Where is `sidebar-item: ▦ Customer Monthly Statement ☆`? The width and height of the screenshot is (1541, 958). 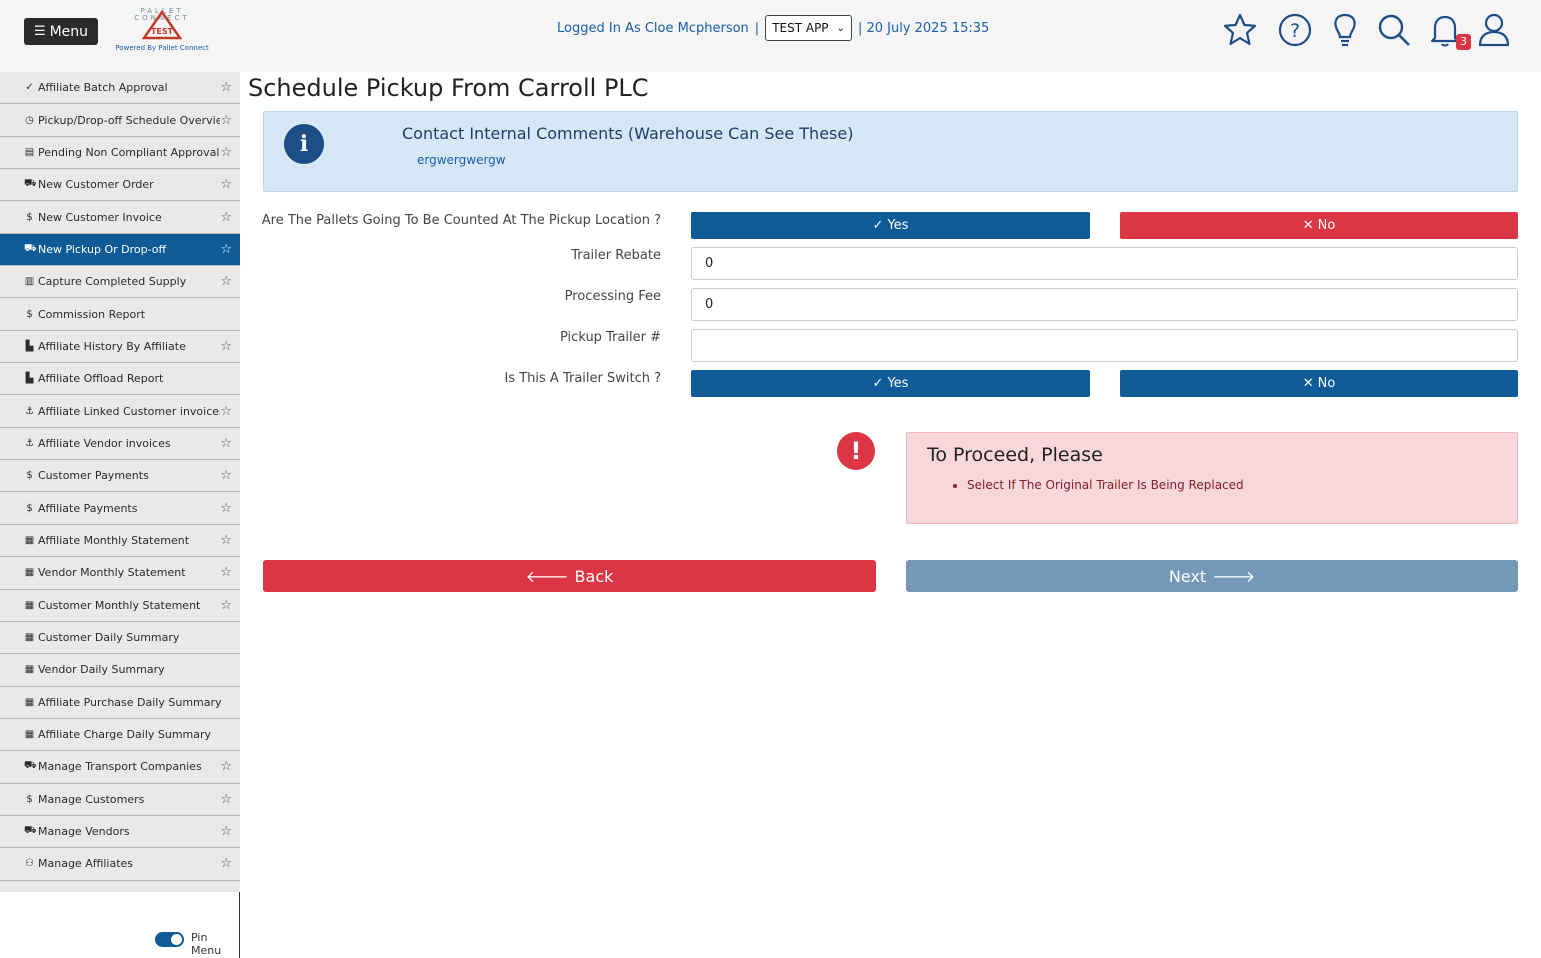
sidebar-item: ▦ Customer Monthly Statement ☆ is located at coordinates (120, 606).